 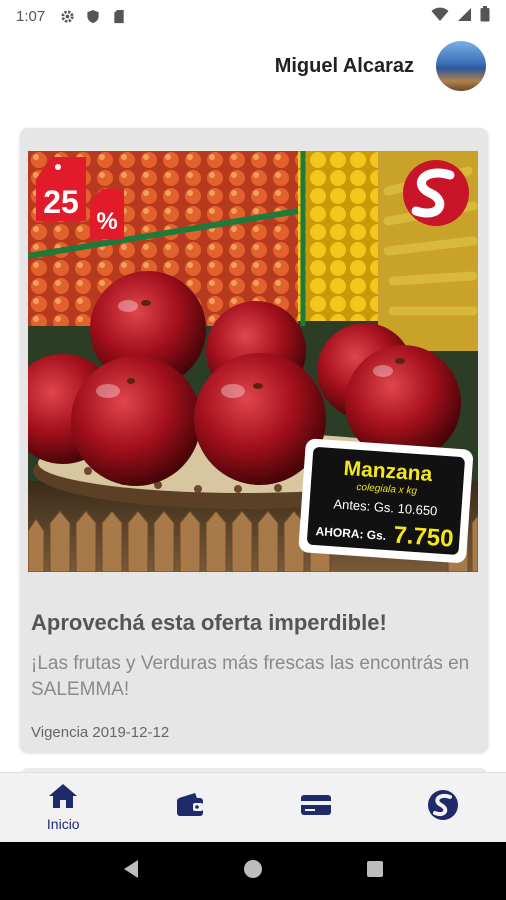 What do you see at coordinates (485, 16) in the screenshot?
I see `battery-icon` at bounding box center [485, 16].